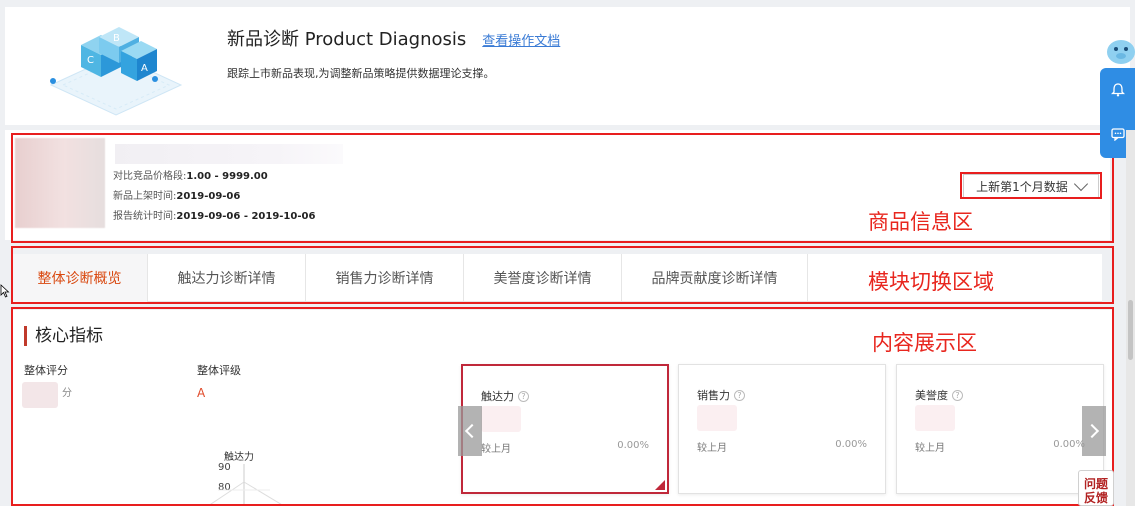 The width and height of the screenshot is (1135, 506). I want to click on product-cube-logo: B C A, so click(116, 71).